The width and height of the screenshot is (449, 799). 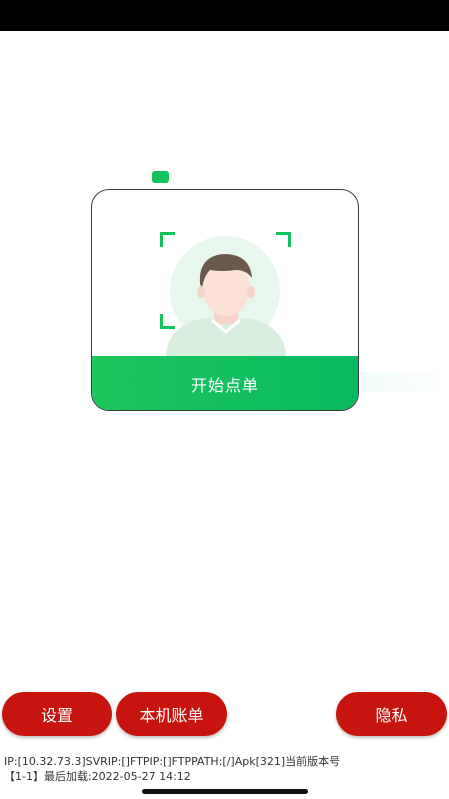 I want to click on scan-corner-top-left, so click(x=167, y=239).